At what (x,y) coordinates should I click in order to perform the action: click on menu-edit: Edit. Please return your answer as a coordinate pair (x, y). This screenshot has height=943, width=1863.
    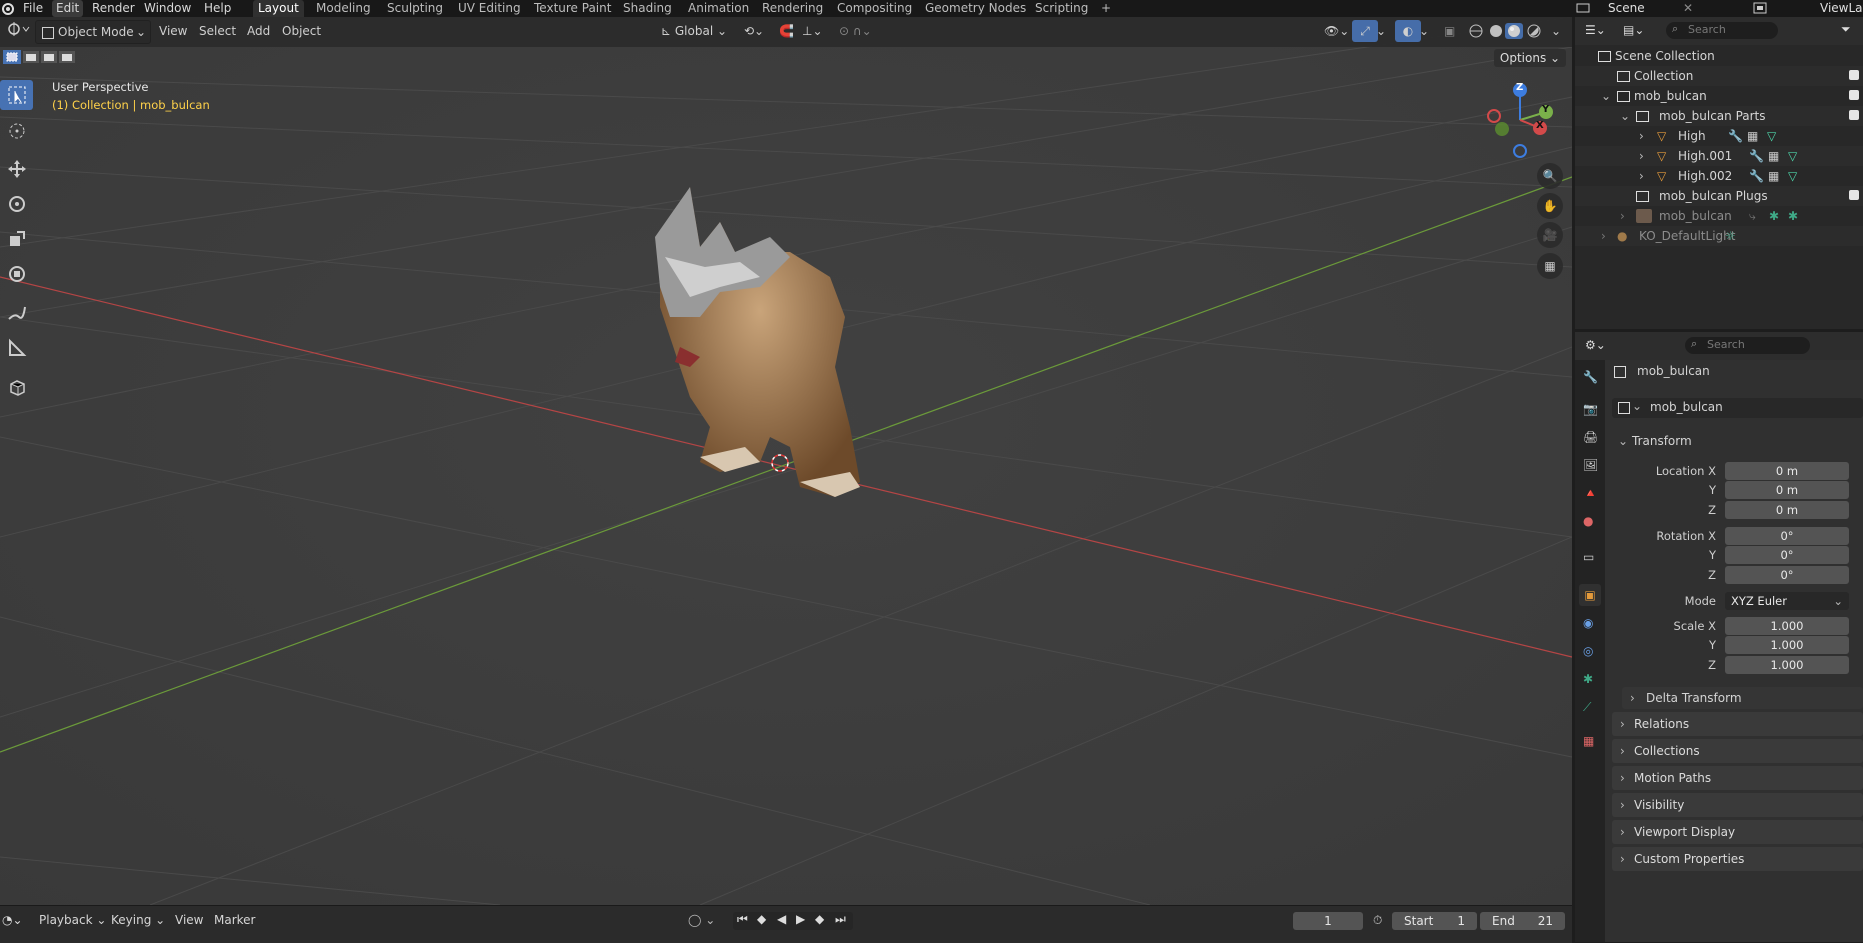
    Looking at the image, I should click on (68, 8).